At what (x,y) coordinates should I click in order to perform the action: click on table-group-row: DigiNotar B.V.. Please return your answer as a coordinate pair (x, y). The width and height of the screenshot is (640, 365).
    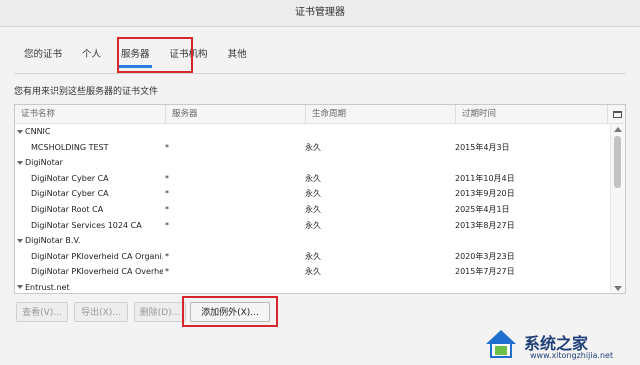
    Looking at the image, I should click on (313, 241).